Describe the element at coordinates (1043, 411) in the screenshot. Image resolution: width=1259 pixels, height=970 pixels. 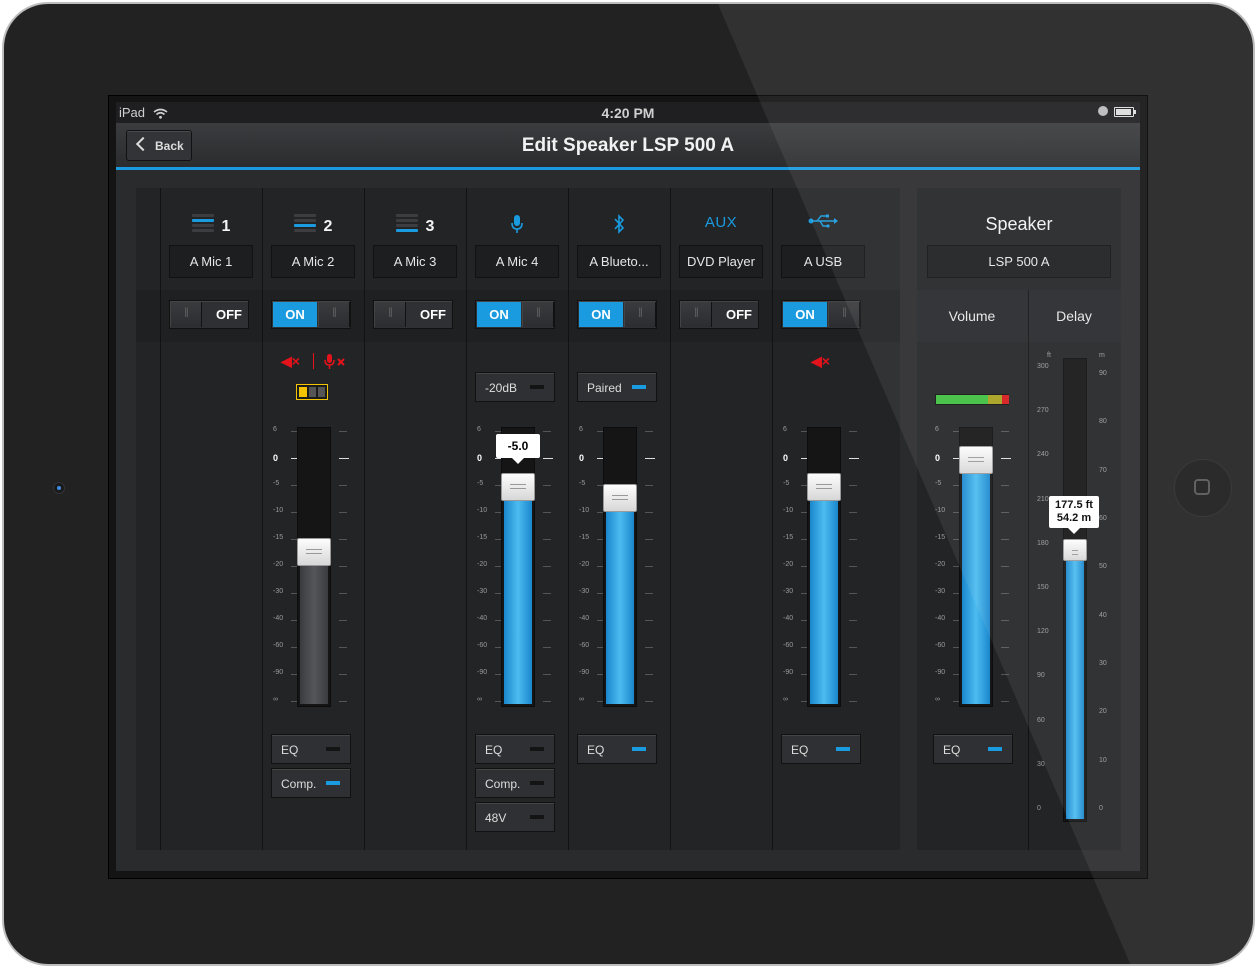
I see `delay-ft-scale-label: 270` at that location.